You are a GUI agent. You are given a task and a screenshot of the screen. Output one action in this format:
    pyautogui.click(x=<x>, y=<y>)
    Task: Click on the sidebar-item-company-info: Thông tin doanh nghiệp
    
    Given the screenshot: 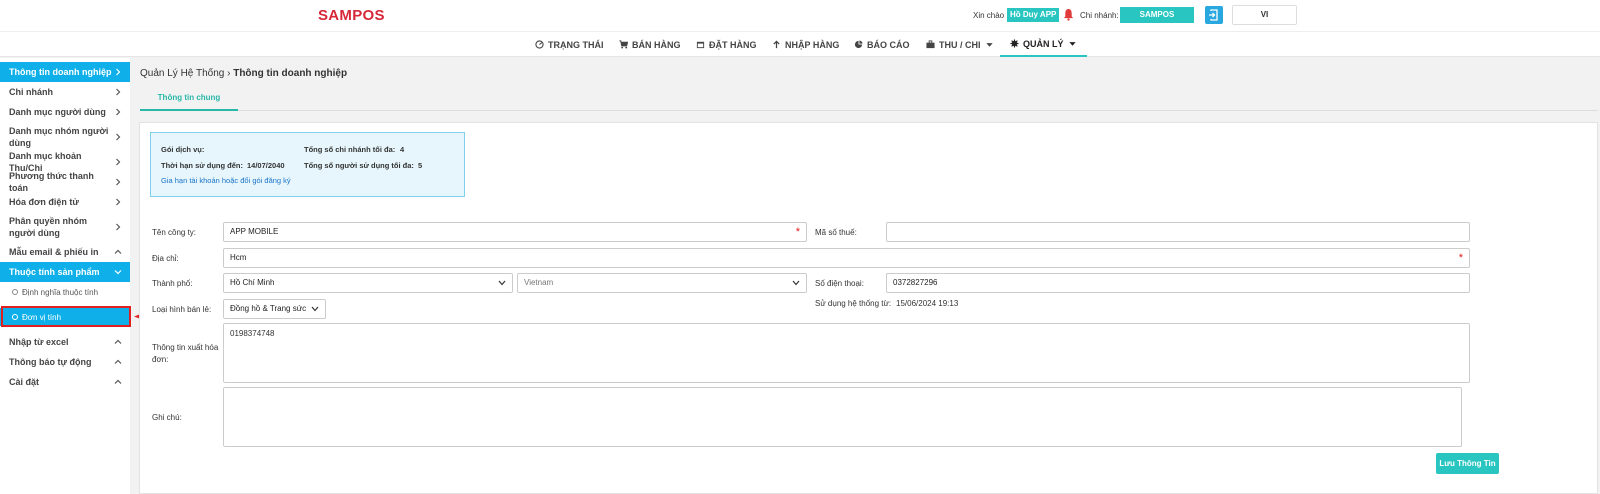 What is the action you would take?
    pyautogui.click(x=65, y=72)
    